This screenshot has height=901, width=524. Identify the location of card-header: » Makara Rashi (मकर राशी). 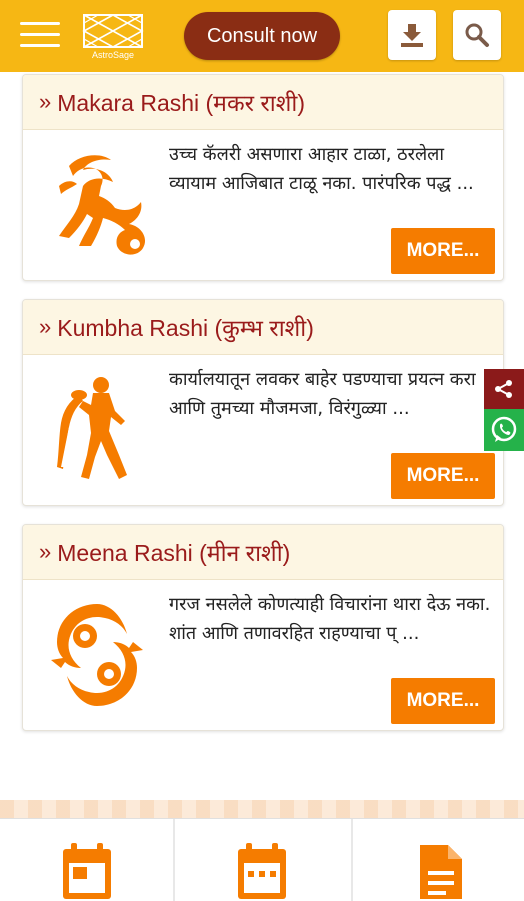
(263, 102).